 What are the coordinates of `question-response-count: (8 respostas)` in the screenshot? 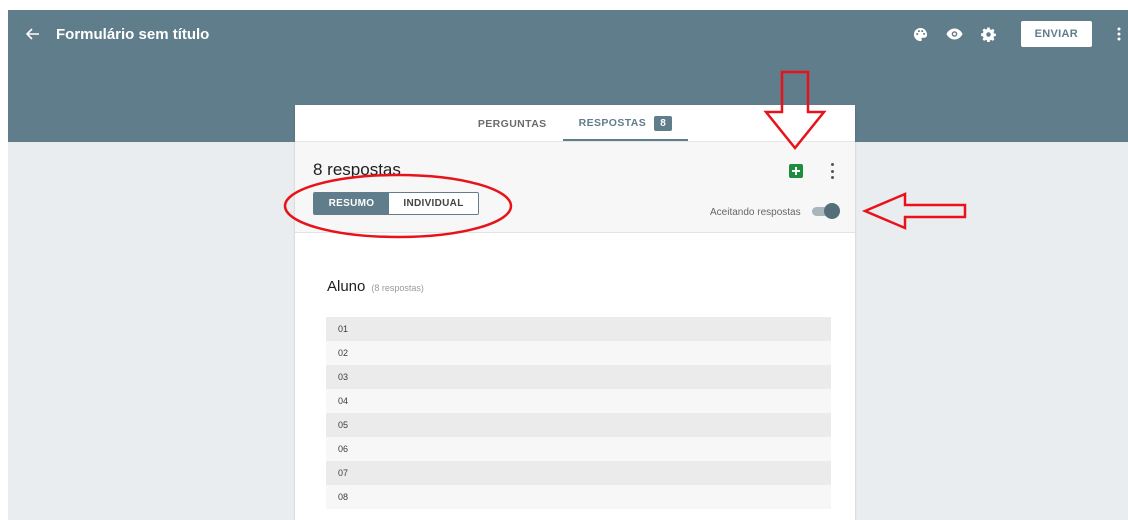 It's located at (397, 288).